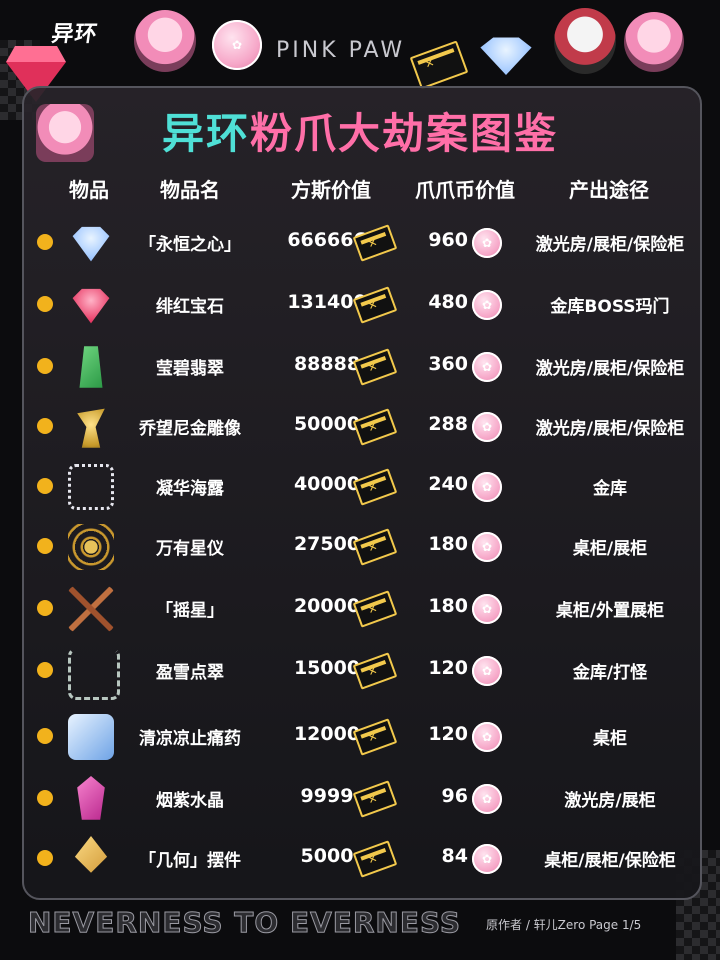  Describe the element at coordinates (165, 41) in the screenshot. I see `chibi-character-icon` at that location.